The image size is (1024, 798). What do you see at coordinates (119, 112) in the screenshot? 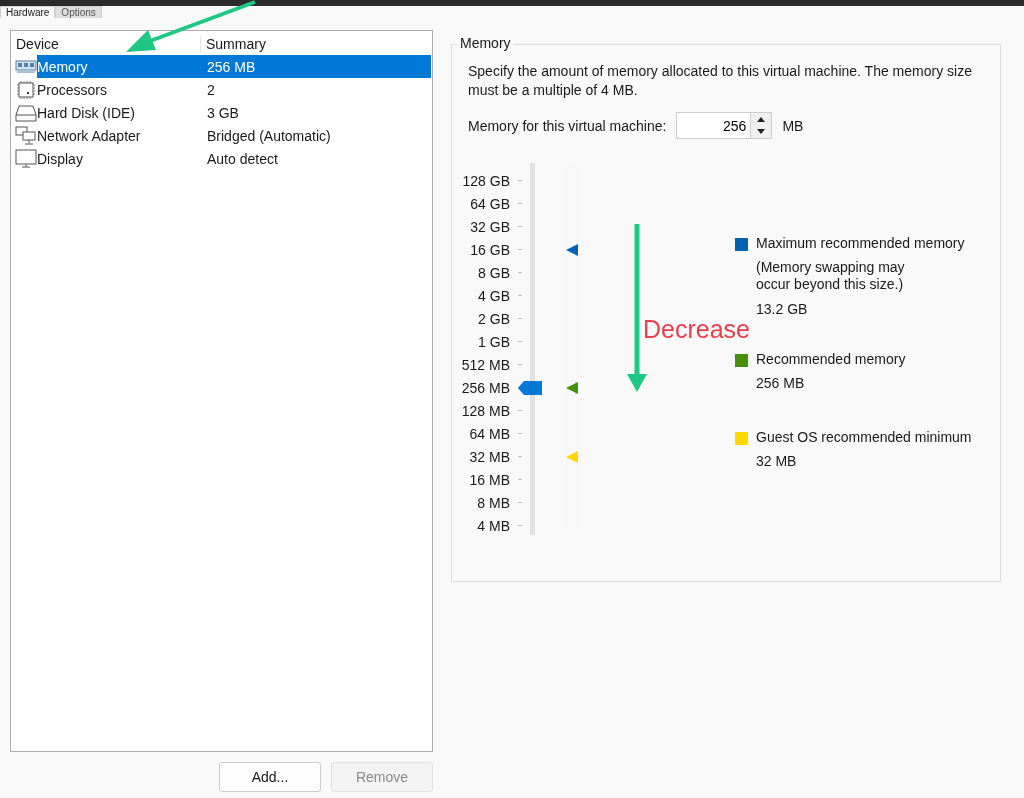
I see `device-name: Hard Disk (IDE)` at bounding box center [119, 112].